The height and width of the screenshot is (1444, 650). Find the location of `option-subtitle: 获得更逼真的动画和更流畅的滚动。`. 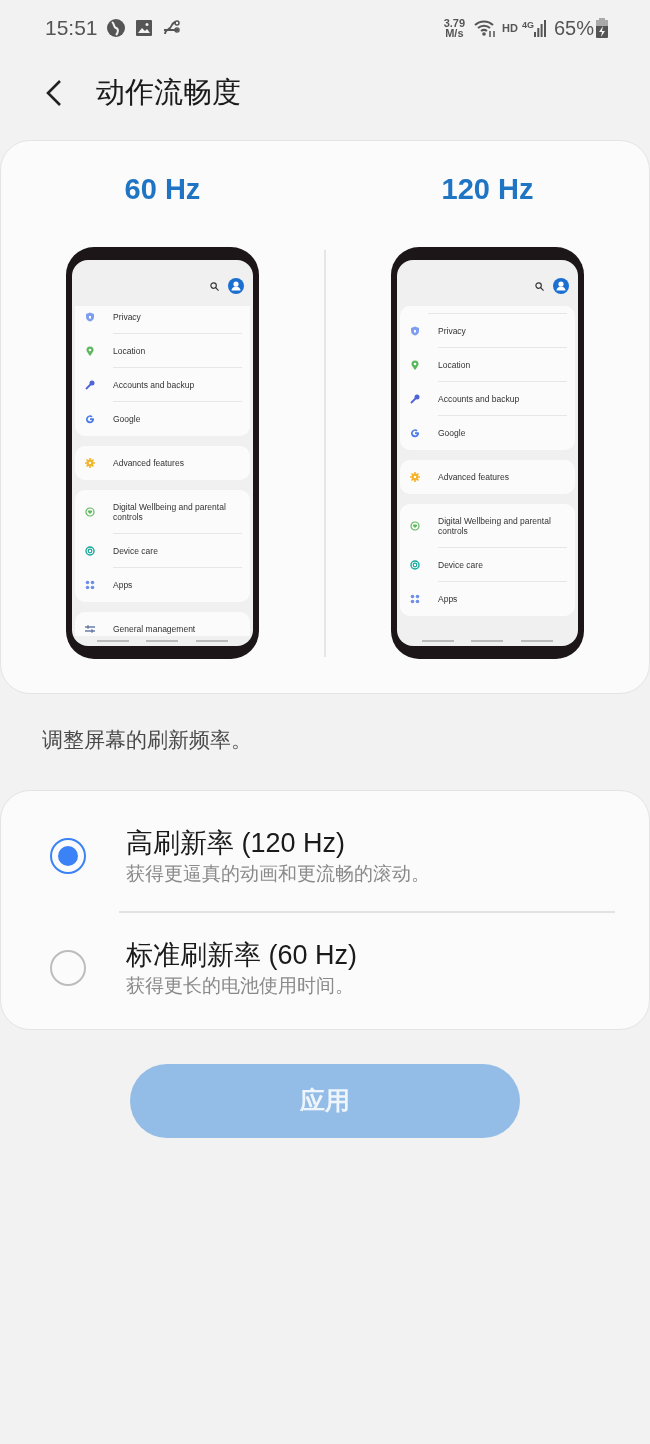

option-subtitle: 获得更逼真的动画和更流畅的滚动。 is located at coordinates (278, 874).